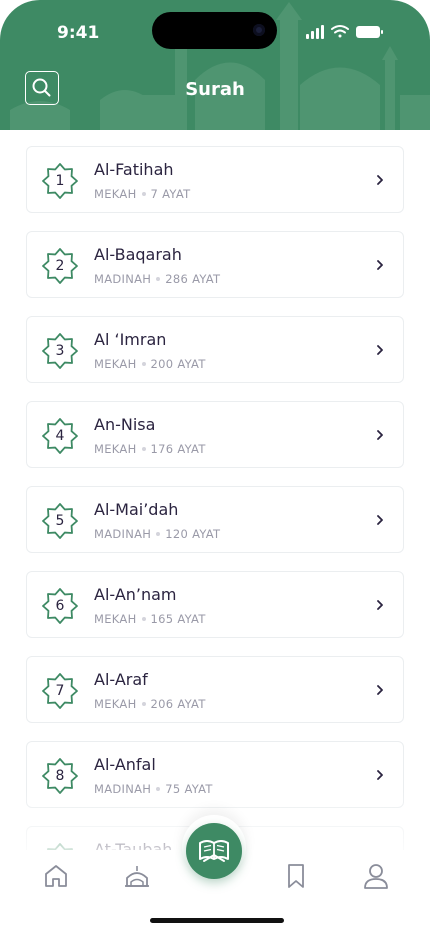 This screenshot has height=932, width=430. Describe the element at coordinates (56, 876) in the screenshot. I see `home-icon` at that location.